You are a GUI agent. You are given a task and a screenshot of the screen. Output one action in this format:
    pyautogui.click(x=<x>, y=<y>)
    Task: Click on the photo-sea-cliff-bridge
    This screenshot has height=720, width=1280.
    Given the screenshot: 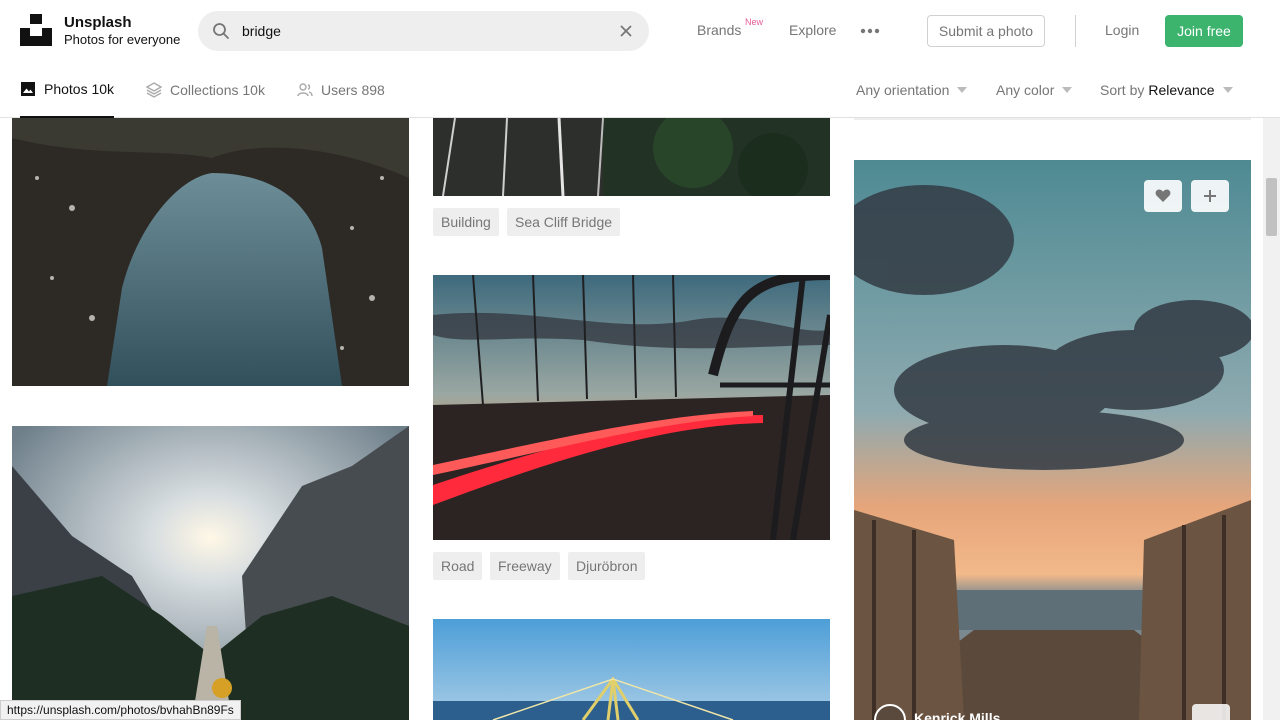 What is the action you would take?
    pyautogui.click(x=631, y=157)
    